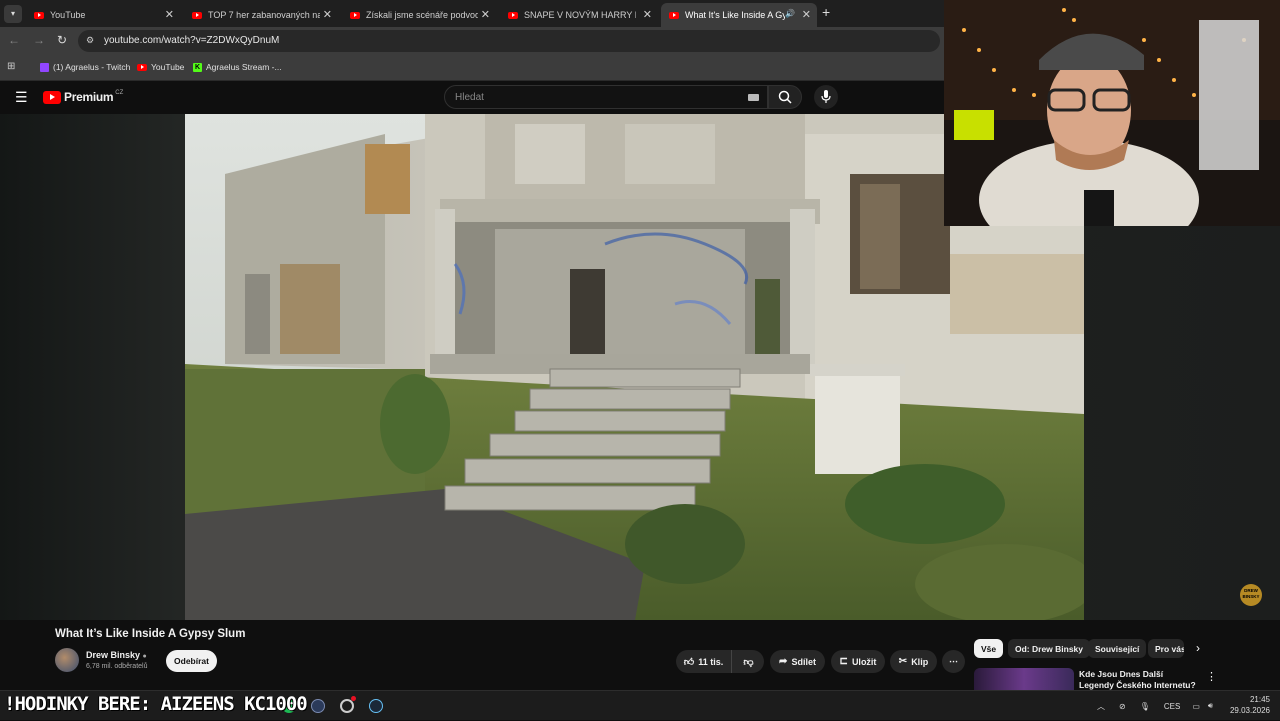 The width and height of the screenshot is (1280, 721). Describe the element at coordinates (13, 14) in the screenshot. I see `tab-search-button: ▾` at that location.